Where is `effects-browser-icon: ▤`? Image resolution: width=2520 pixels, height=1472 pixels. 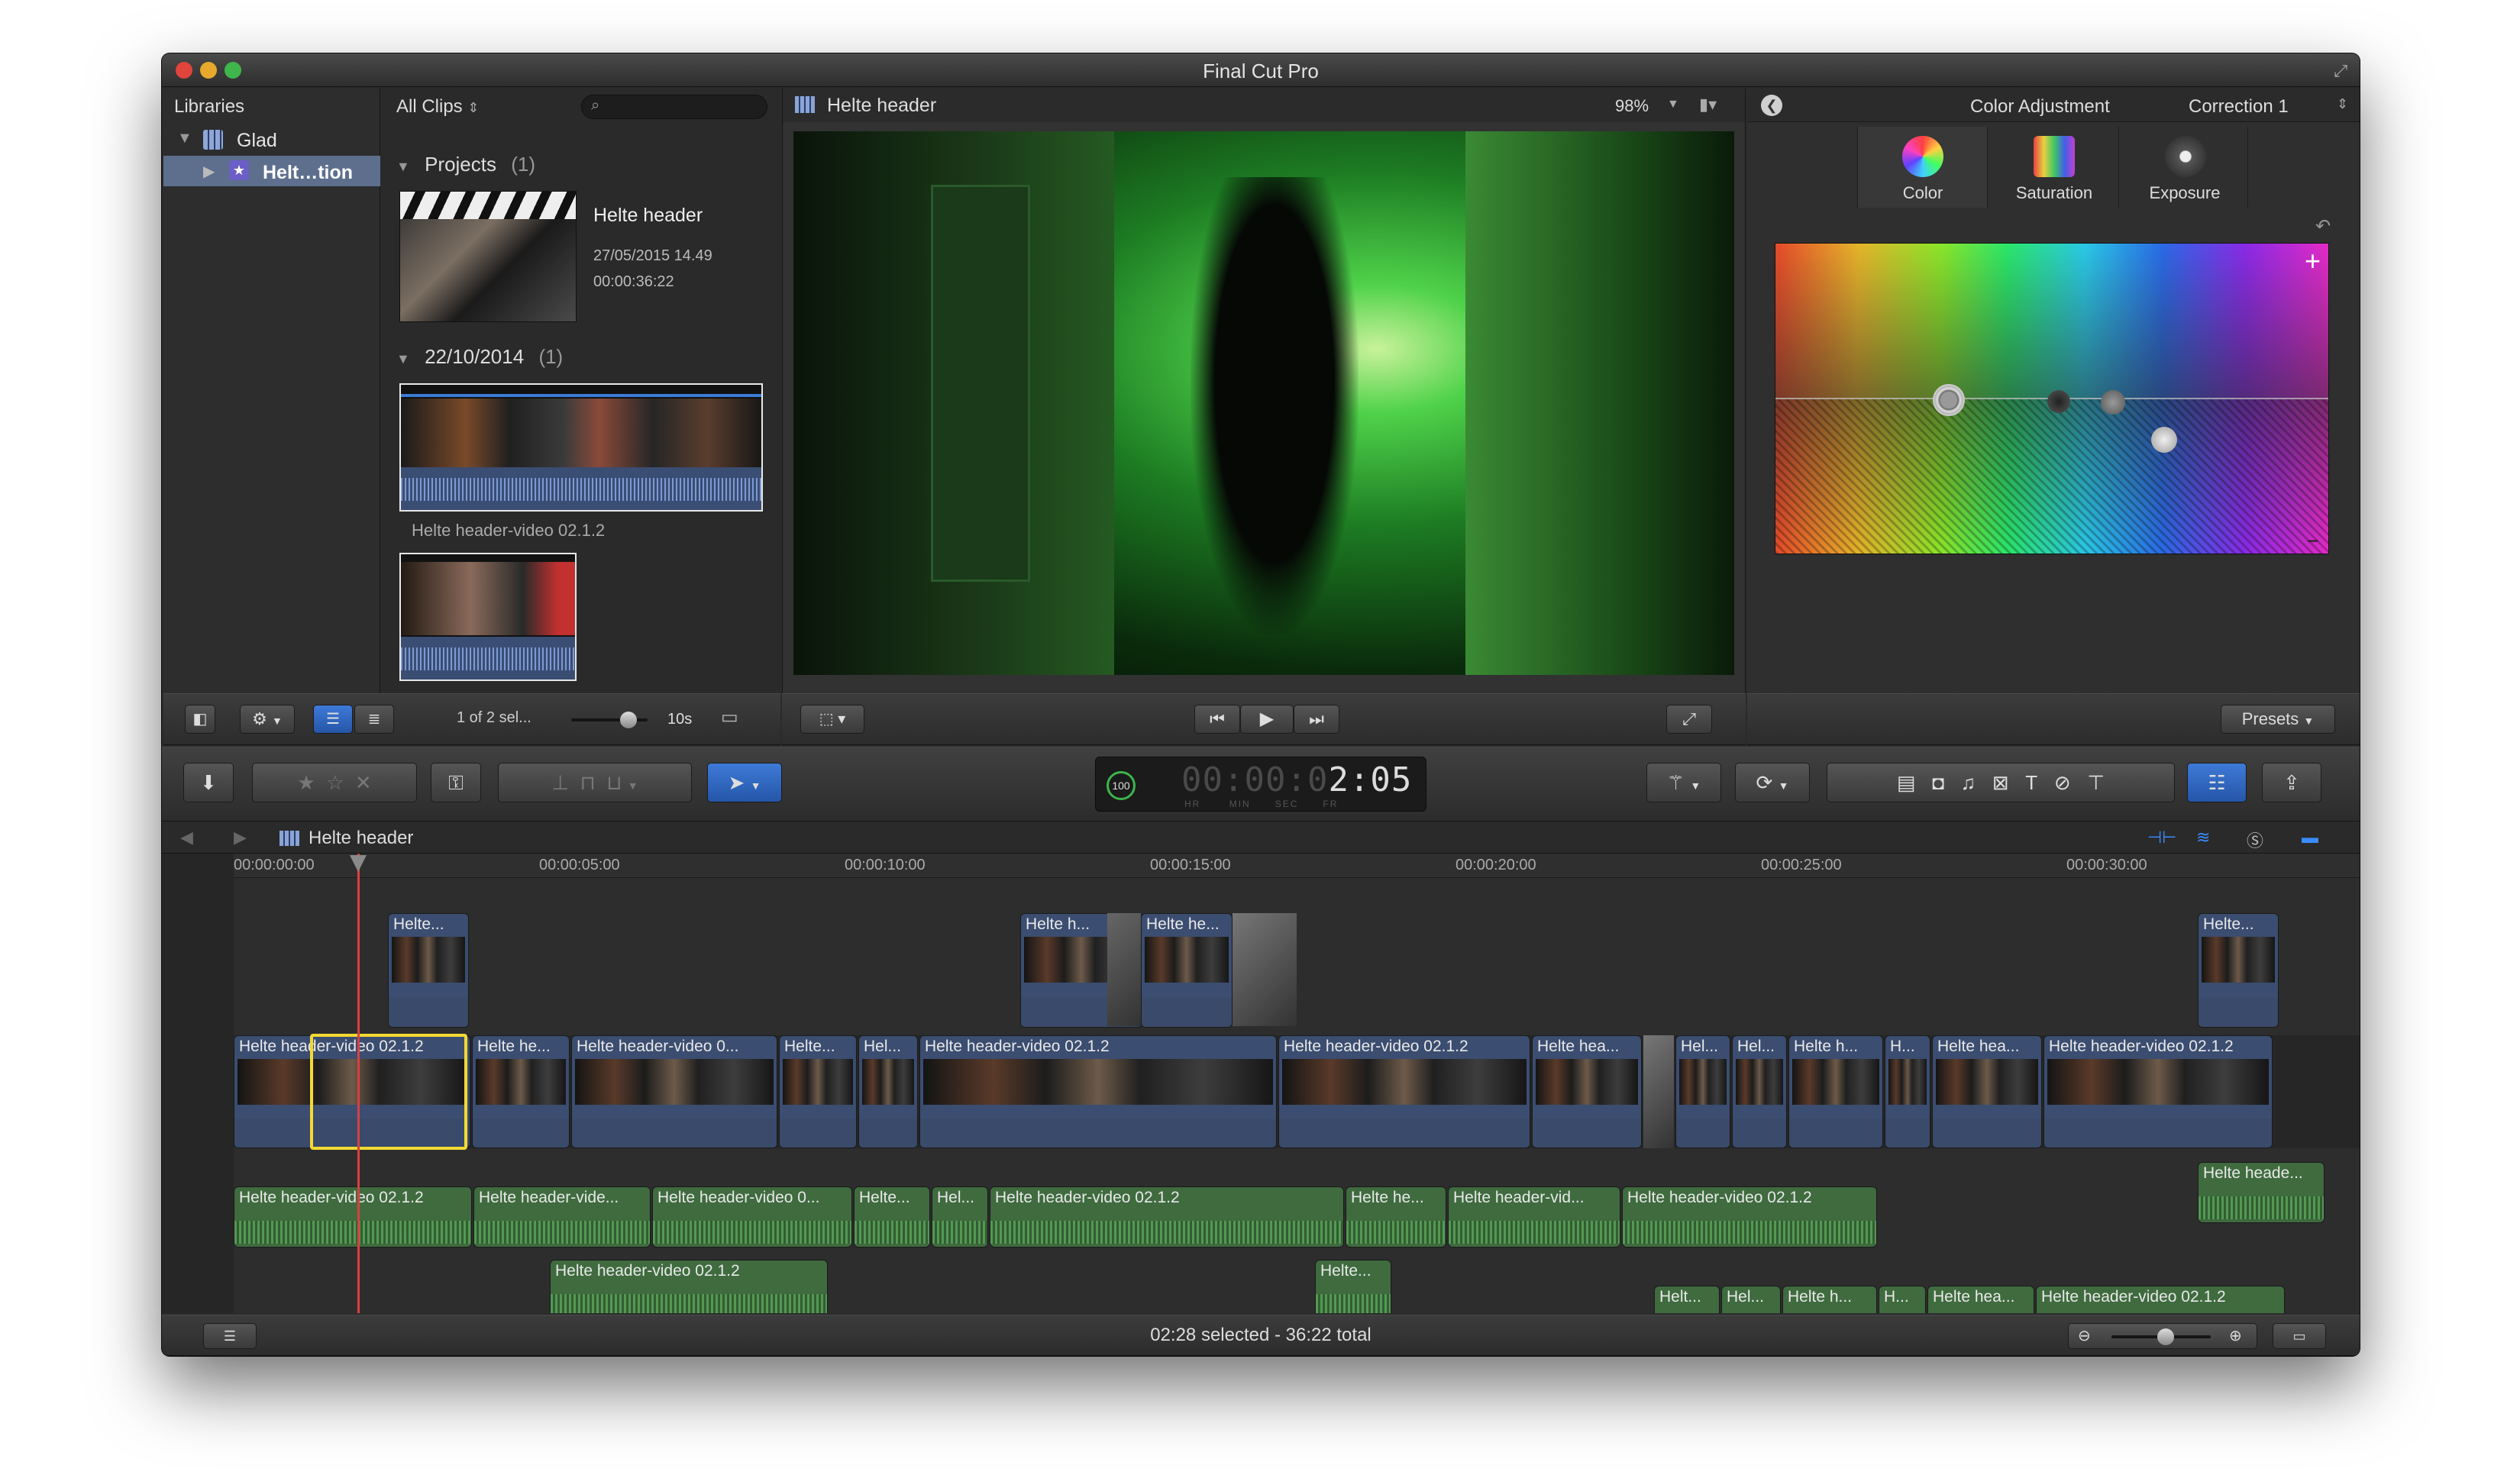
effects-browser-icon: ▤ is located at coordinates (1906, 782).